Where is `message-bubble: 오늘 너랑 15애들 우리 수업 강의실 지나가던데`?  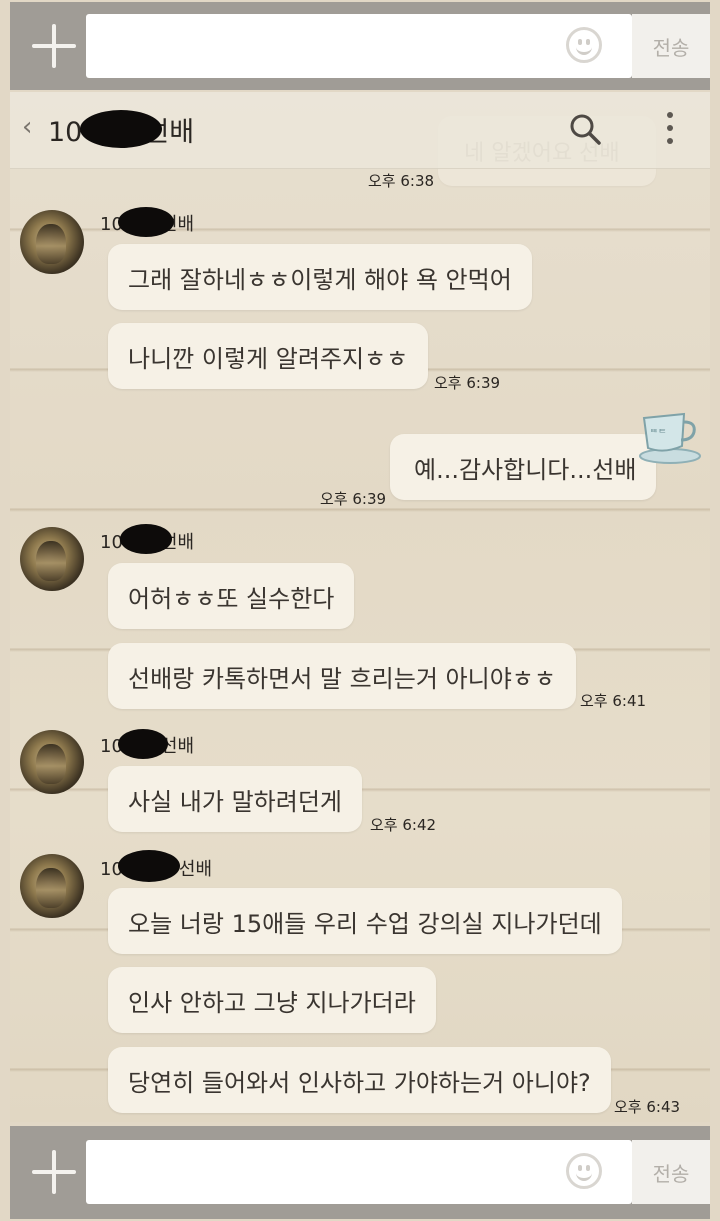 message-bubble: 오늘 너랑 15애들 우리 수업 강의실 지나가던데 is located at coordinates (365, 921).